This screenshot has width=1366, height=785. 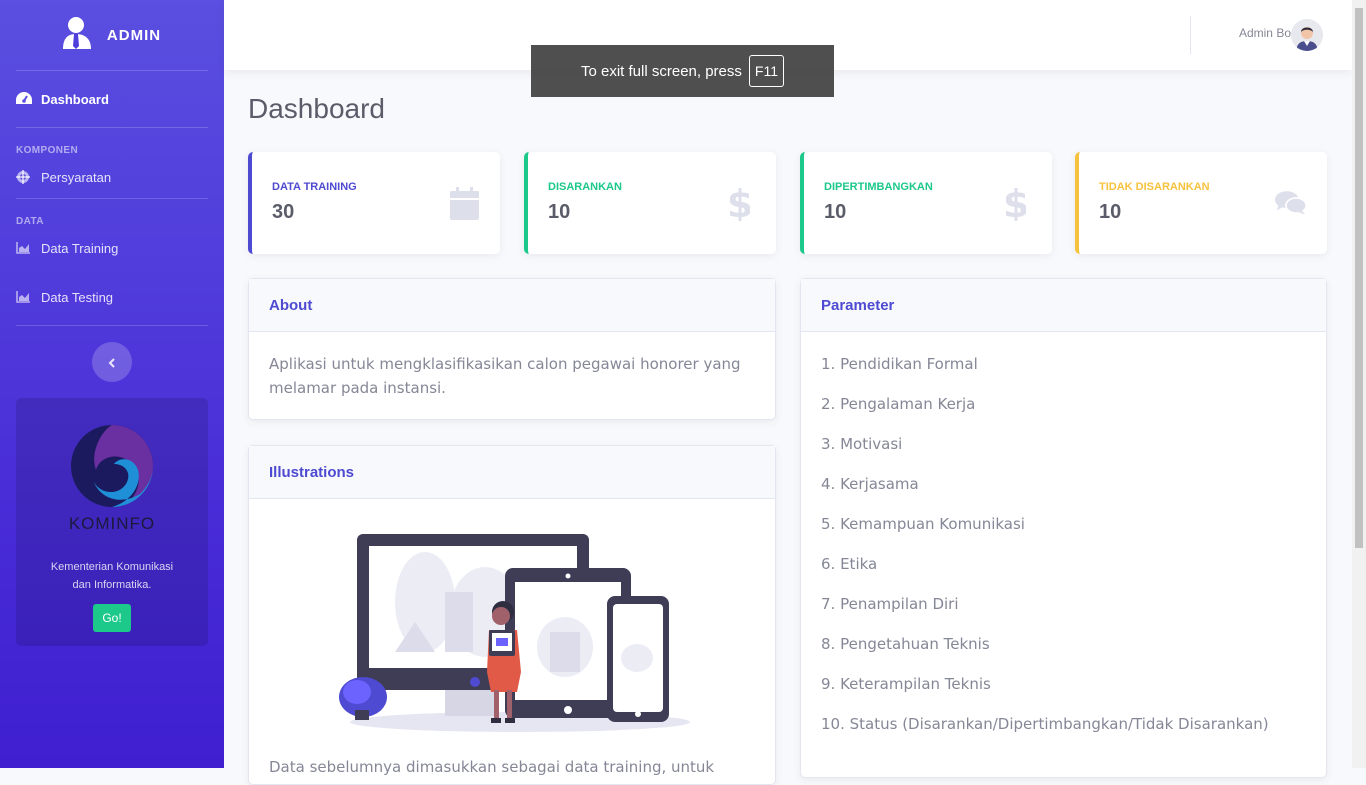 I want to click on sidebar-heading-data: DATA, so click(x=30, y=221).